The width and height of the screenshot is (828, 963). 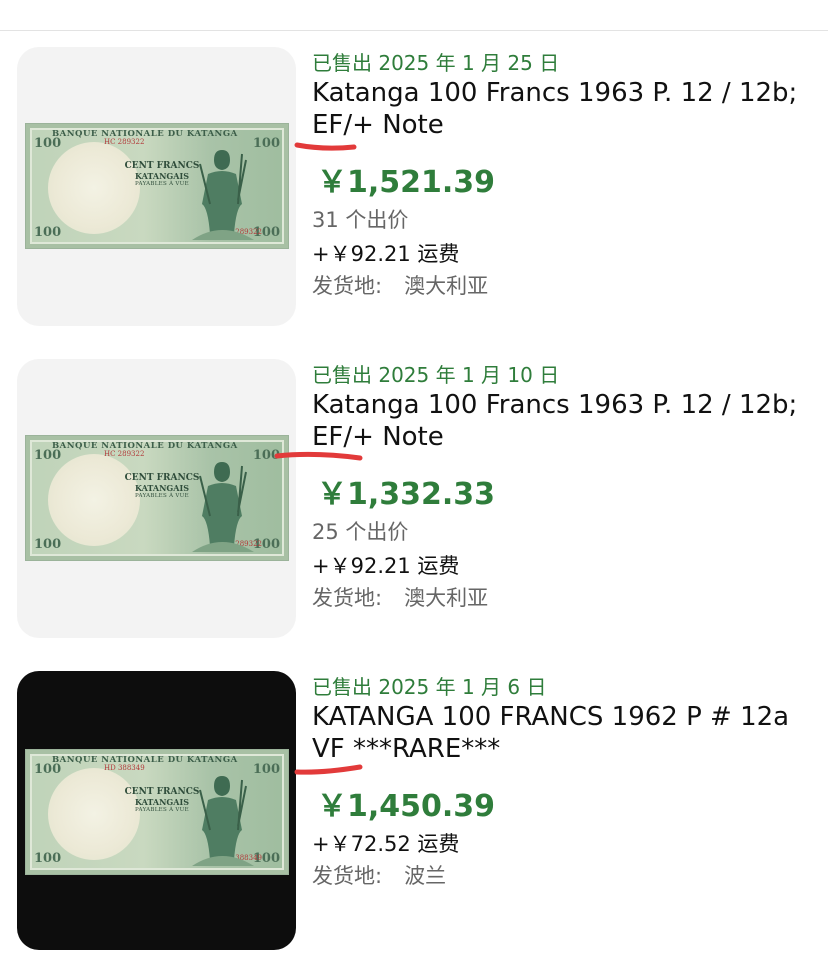 What do you see at coordinates (124, 768) in the screenshot?
I see `note-serial: HD 388349` at bounding box center [124, 768].